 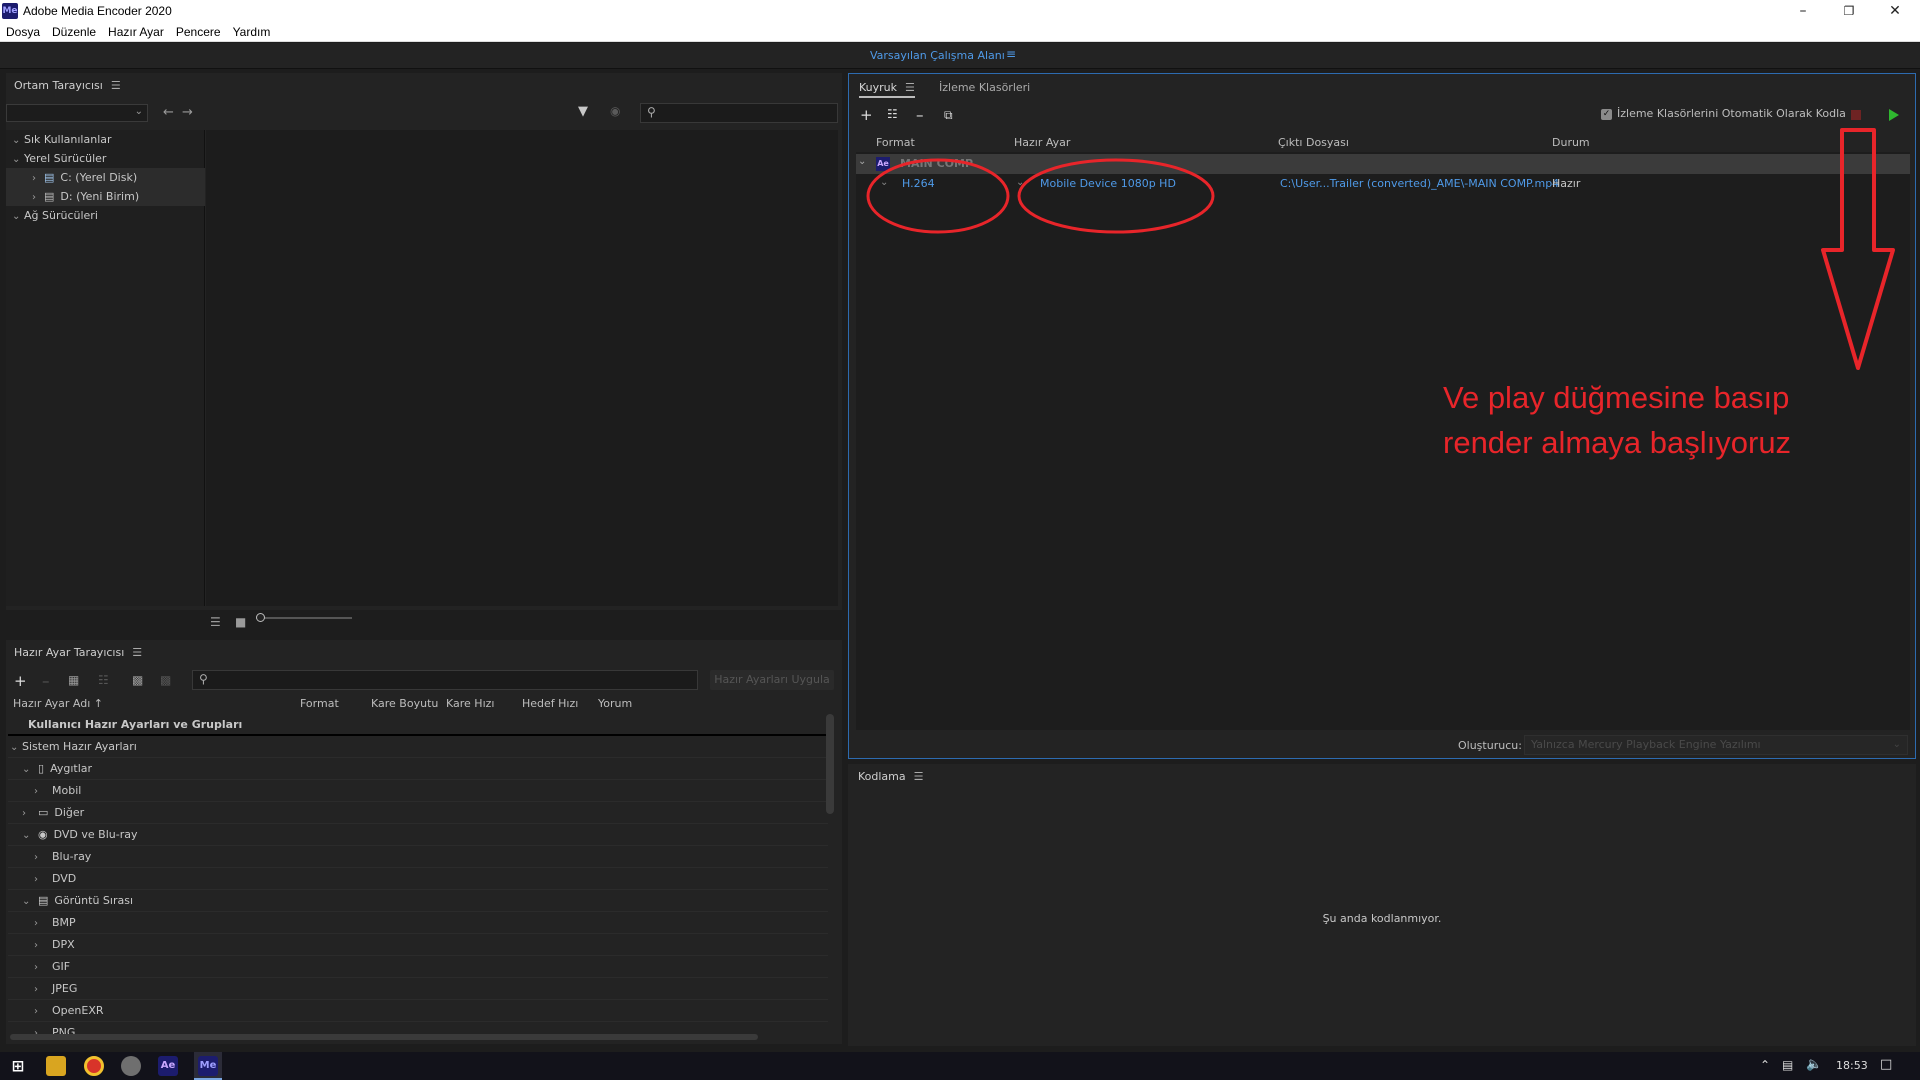 What do you see at coordinates (882, 776) in the screenshot?
I see `encoding-title: Kodlama` at bounding box center [882, 776].